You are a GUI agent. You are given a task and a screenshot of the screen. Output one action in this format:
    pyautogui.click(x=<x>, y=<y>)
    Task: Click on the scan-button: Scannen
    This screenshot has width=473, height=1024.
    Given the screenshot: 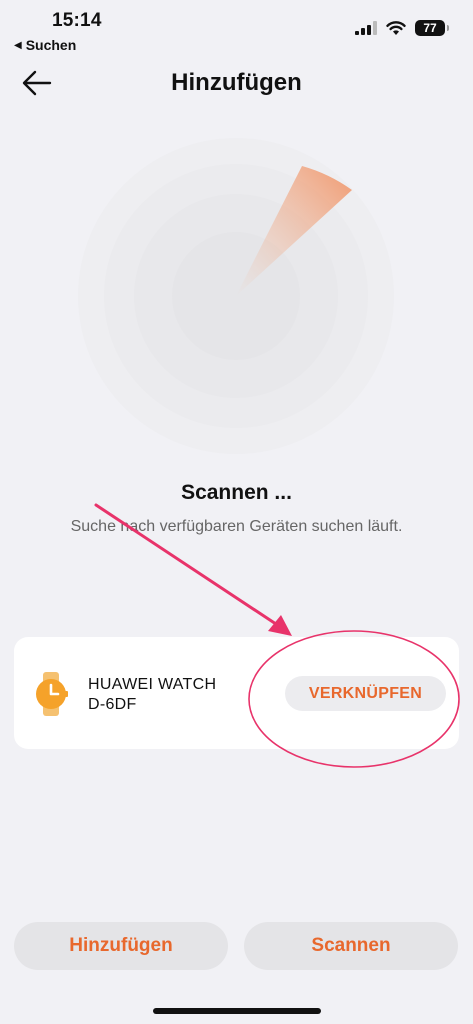 What is the action you would take?
    pyautogui.click(x=351, y=946)
    